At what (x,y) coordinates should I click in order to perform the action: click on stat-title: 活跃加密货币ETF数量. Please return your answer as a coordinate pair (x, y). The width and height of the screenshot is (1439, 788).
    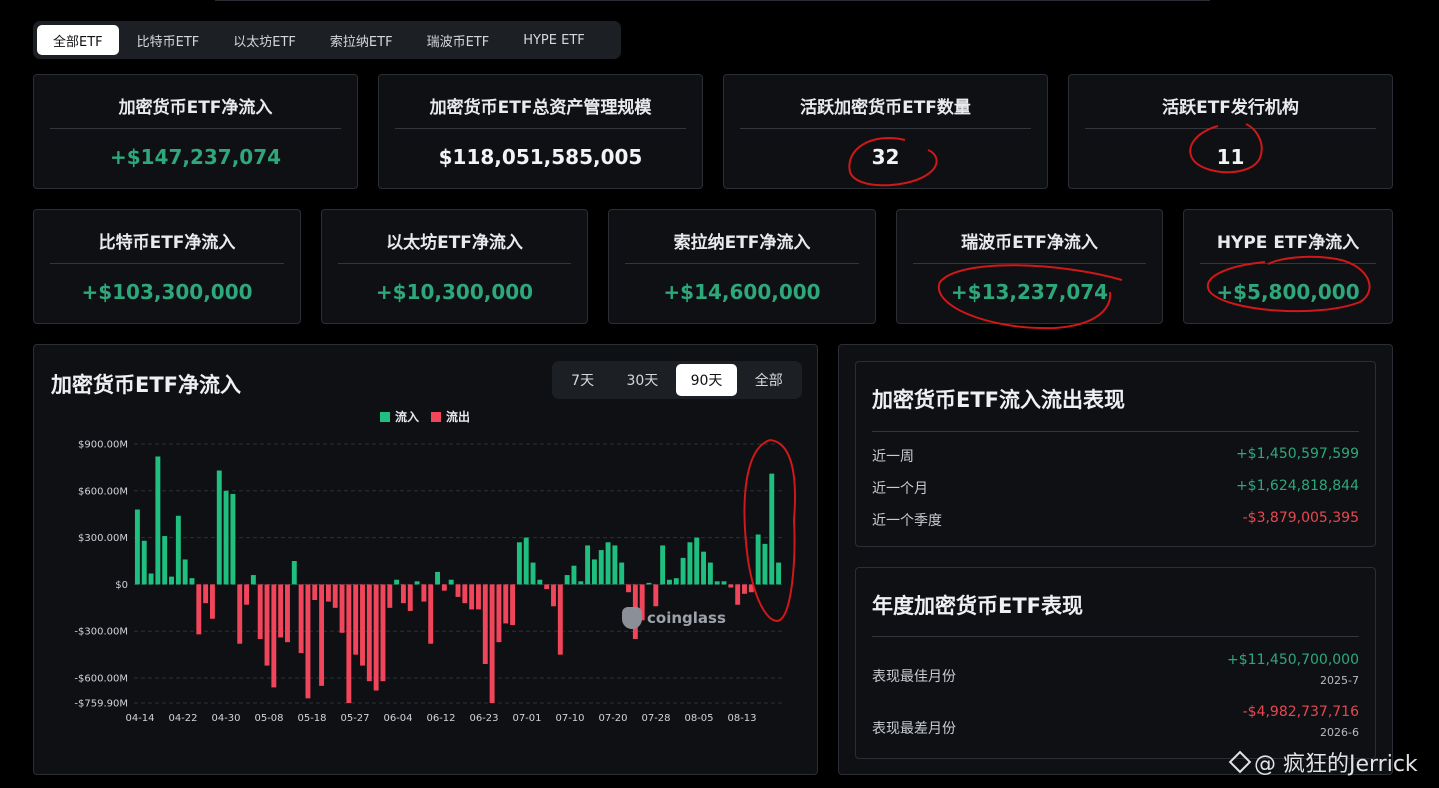
    Looking at the image, I should click on (885, 108).